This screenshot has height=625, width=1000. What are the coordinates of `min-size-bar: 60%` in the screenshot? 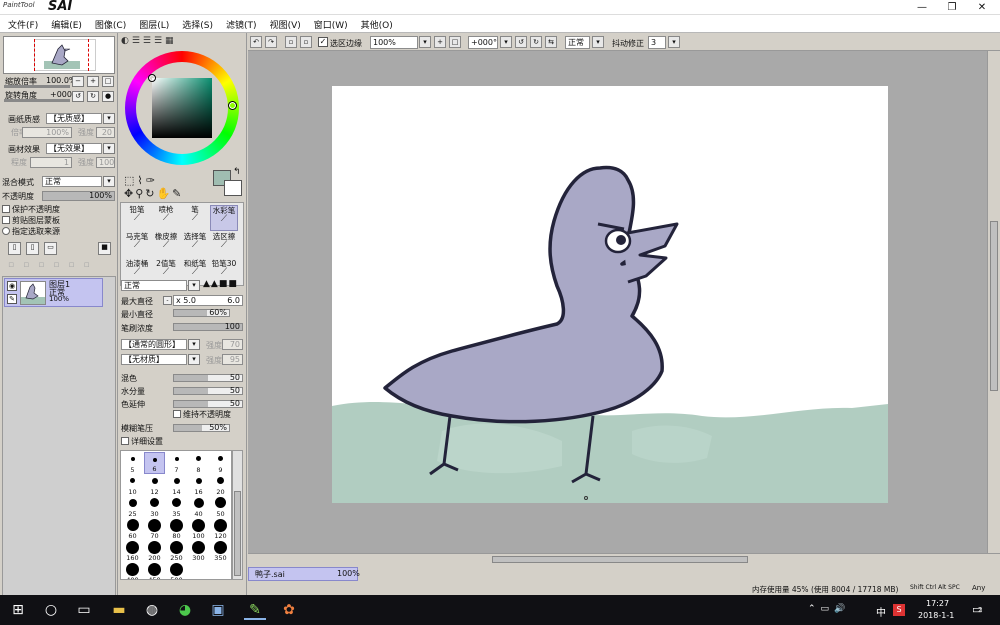 It's located at (201, 312).